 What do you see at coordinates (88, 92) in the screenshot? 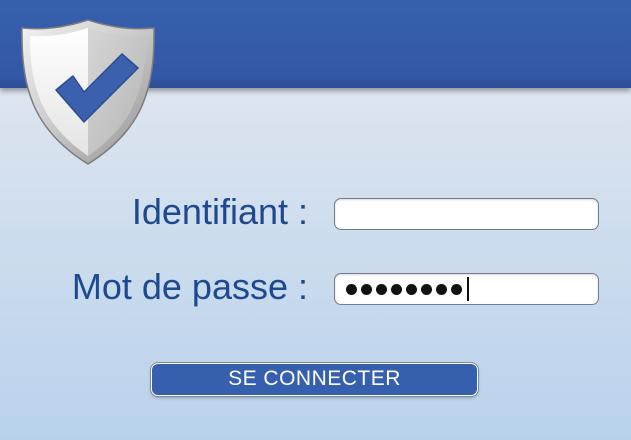
I see `shield-check-icon` at bounding box center [88, 92].